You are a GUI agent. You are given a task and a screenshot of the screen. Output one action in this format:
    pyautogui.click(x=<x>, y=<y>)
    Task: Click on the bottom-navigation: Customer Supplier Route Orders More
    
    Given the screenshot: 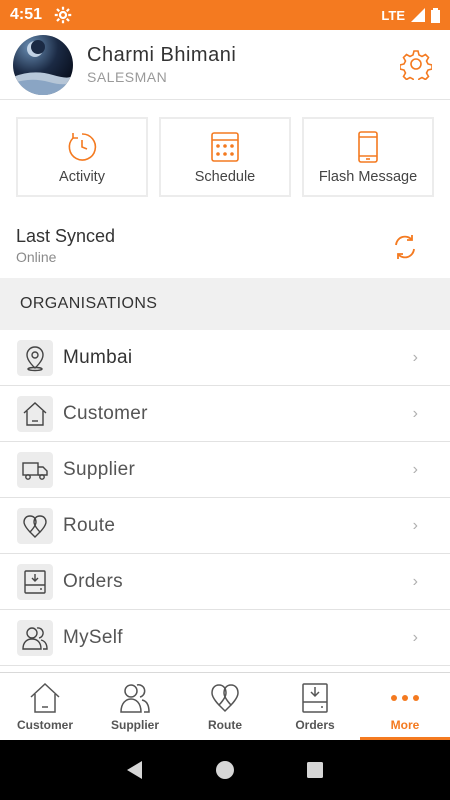 What is the action you would take?
    pyautogui.click(x=225, y=706)
    